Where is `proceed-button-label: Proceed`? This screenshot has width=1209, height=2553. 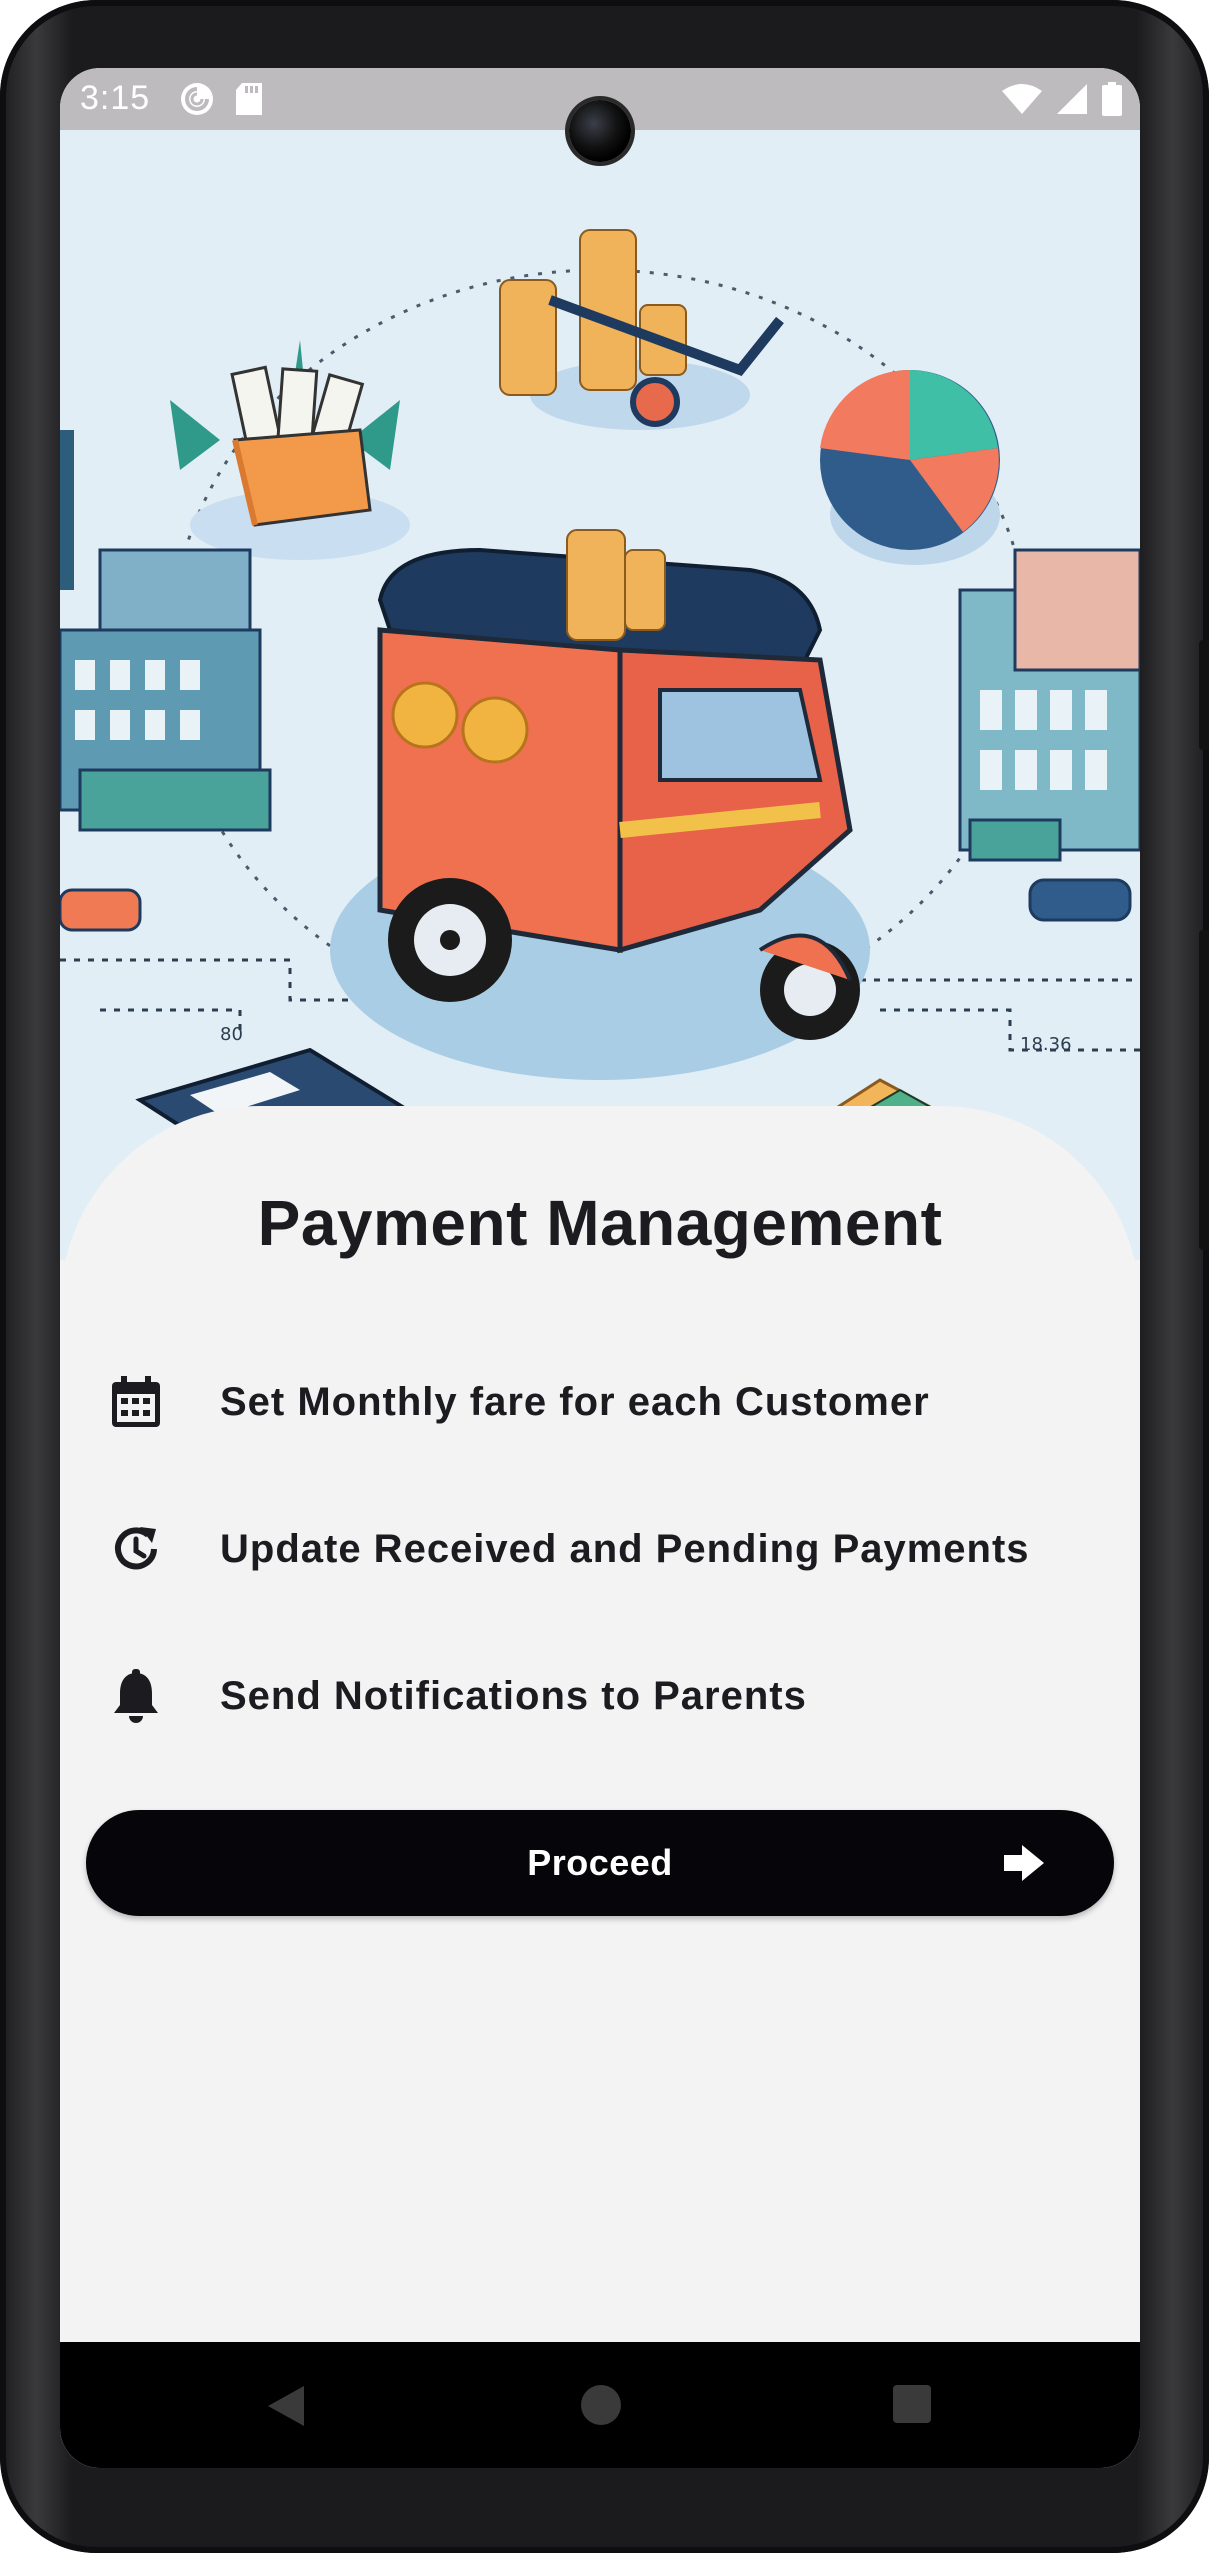 proceed-button-label: Proceed is located at coordinates (600, 1862).